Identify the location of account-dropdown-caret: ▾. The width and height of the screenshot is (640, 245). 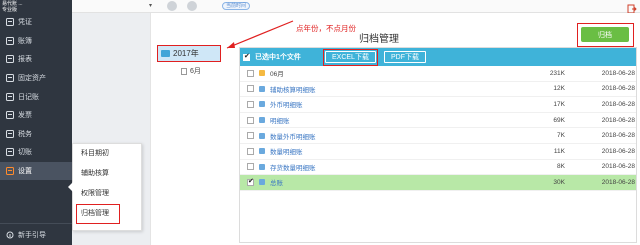
(150, 5).